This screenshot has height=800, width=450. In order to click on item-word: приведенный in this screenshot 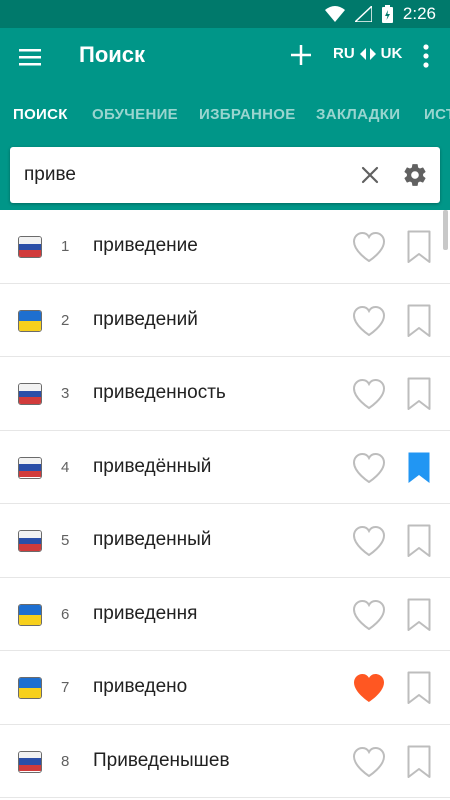, I will do `click(152, 539)`.